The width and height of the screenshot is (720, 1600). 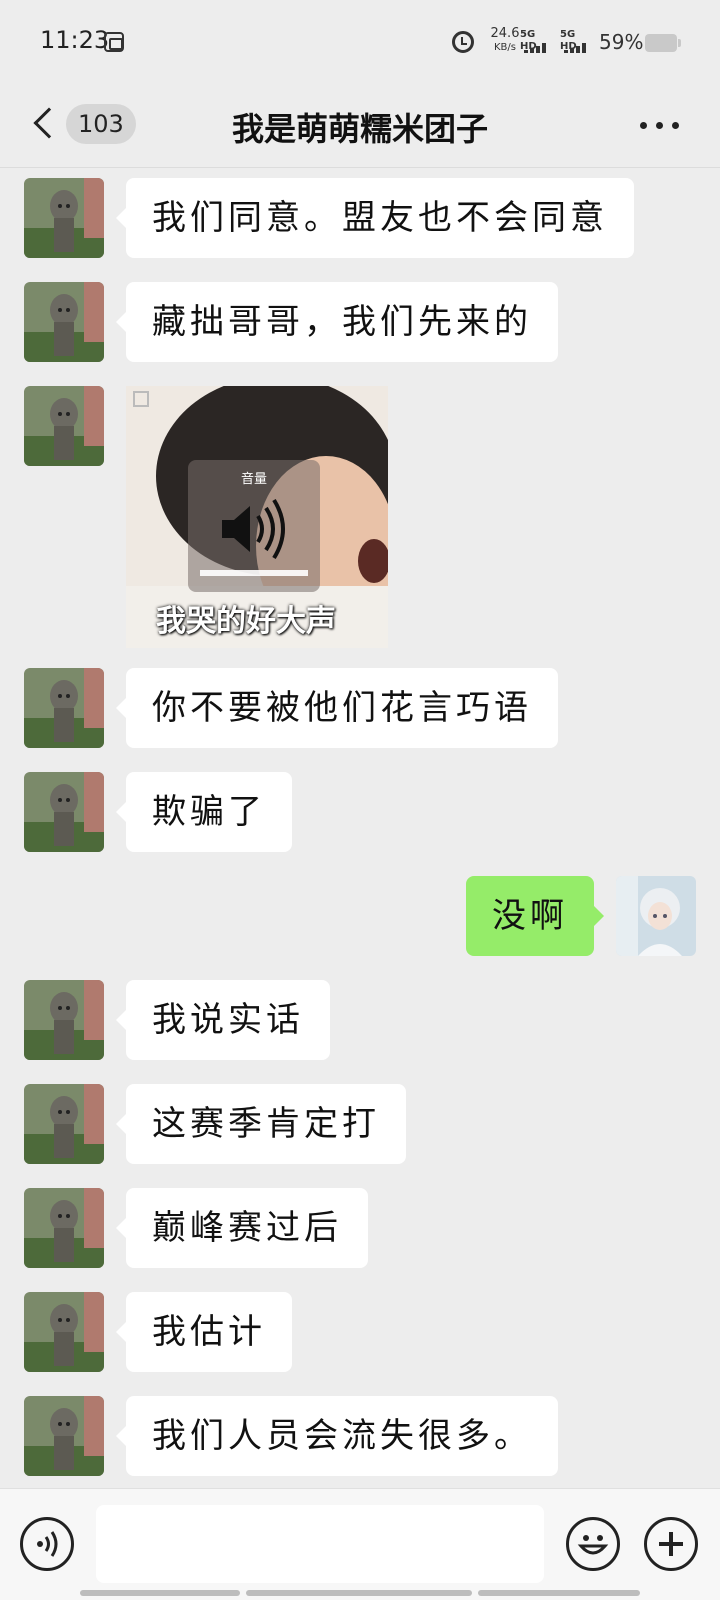 What do you see at coordinates (242, 1228) in the screenshot?
I see `message-bubble: 巅峰赛过后` at bounding box center [242, 1228].